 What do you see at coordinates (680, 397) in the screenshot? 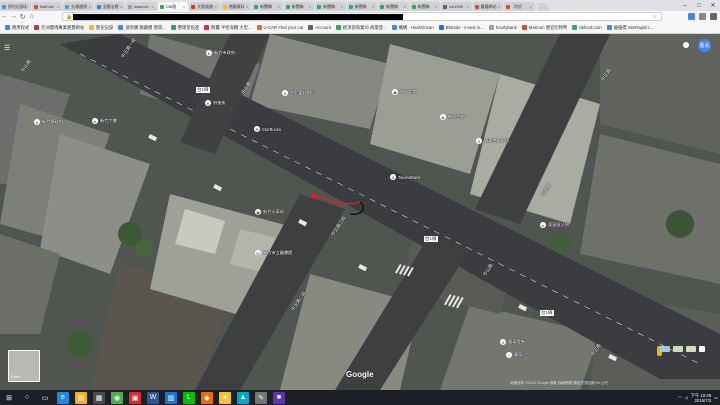
I see `wifi-icon: ◠` at bounding box center [680, 397].